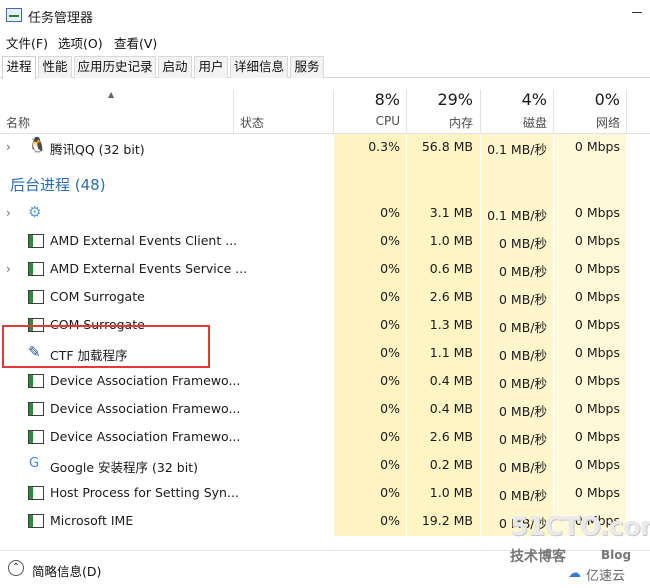 Image resolution: width=650 pixels, height=588 pixels. What do you see at coordinates (135, 42) in the screenshot?
I see `menu-view: 查看(V)` at bounding box center [135, 42].